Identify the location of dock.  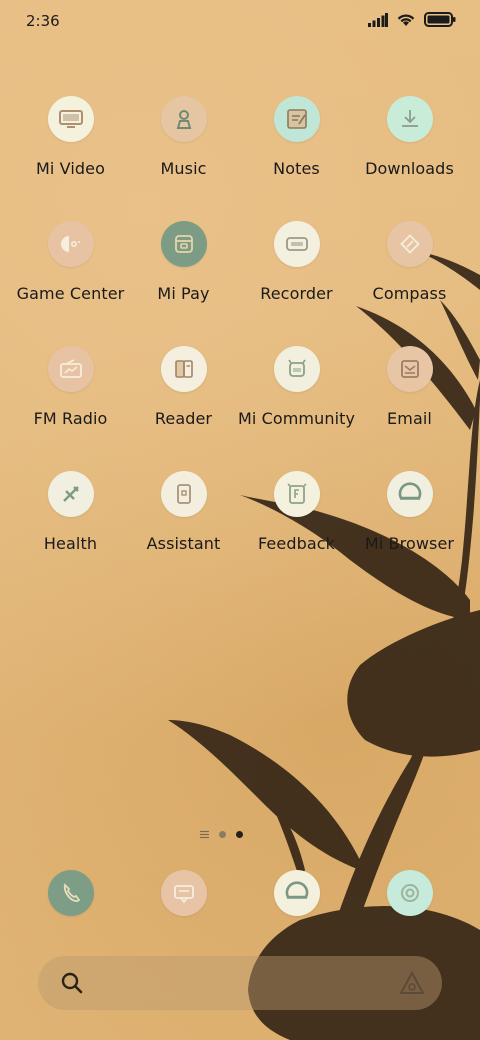
(240, 893).